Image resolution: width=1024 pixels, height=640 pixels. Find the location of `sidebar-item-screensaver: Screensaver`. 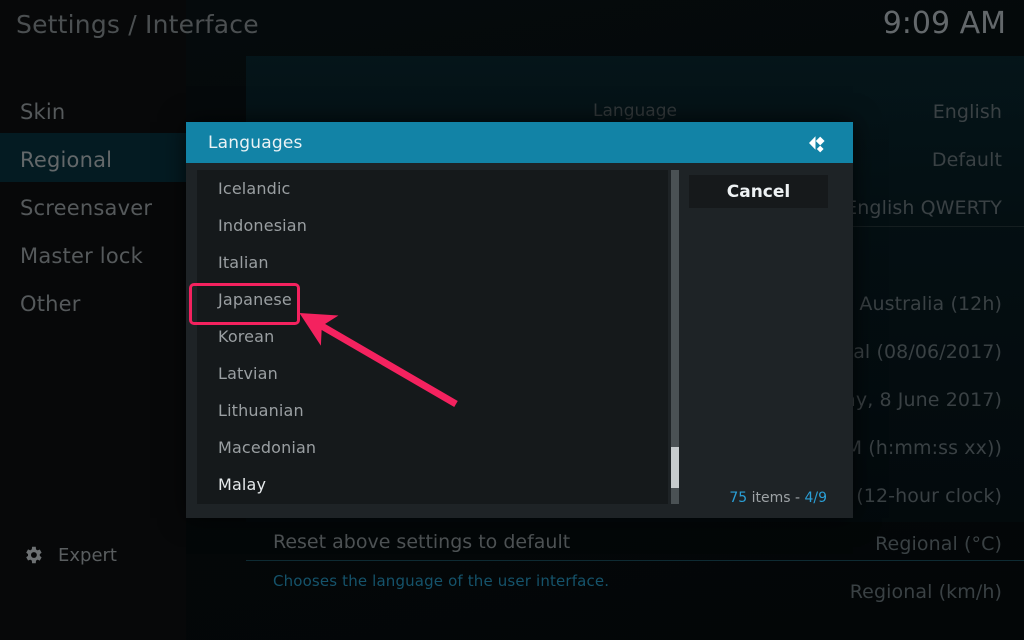

sidebar-item-screensaver: Screensaver is located at coordinates (93, 208).